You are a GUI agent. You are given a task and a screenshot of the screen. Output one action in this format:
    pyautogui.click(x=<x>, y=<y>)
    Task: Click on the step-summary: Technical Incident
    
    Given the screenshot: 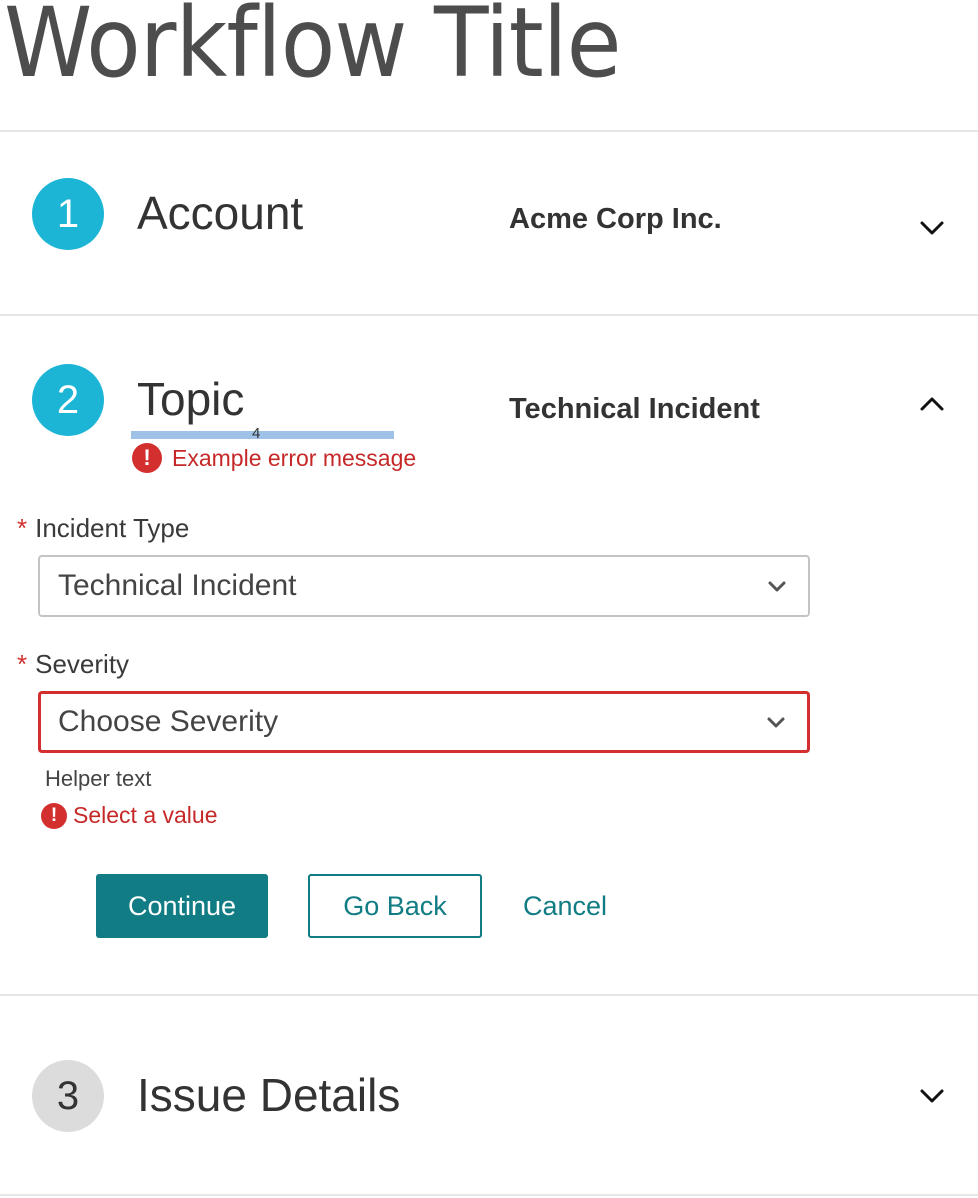 What is the action you would take?
    pyautogui.click(x=634, y=409)
    